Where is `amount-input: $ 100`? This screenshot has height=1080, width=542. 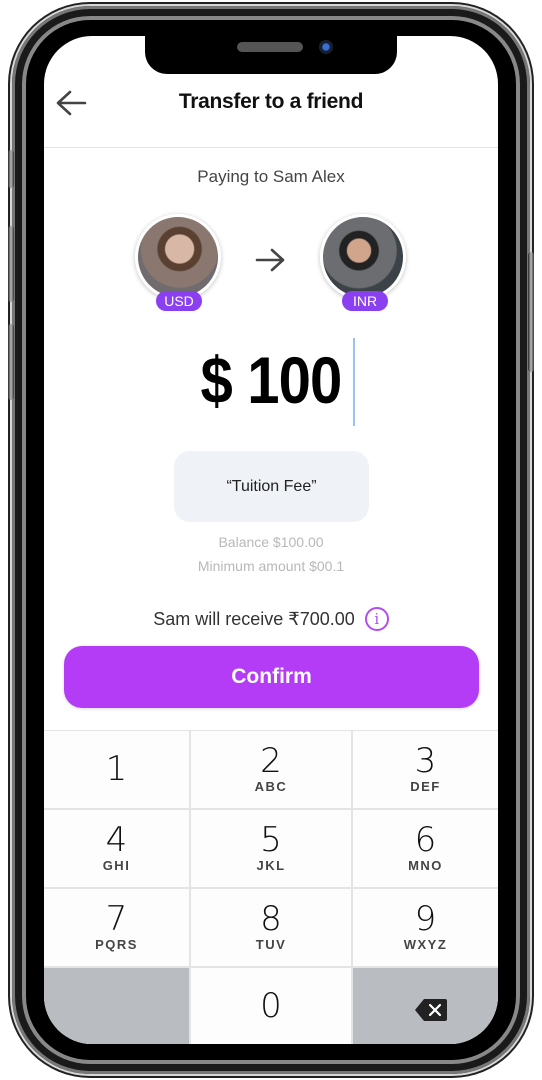
amount-input: $ 100 is located at coordinates (271, 380).